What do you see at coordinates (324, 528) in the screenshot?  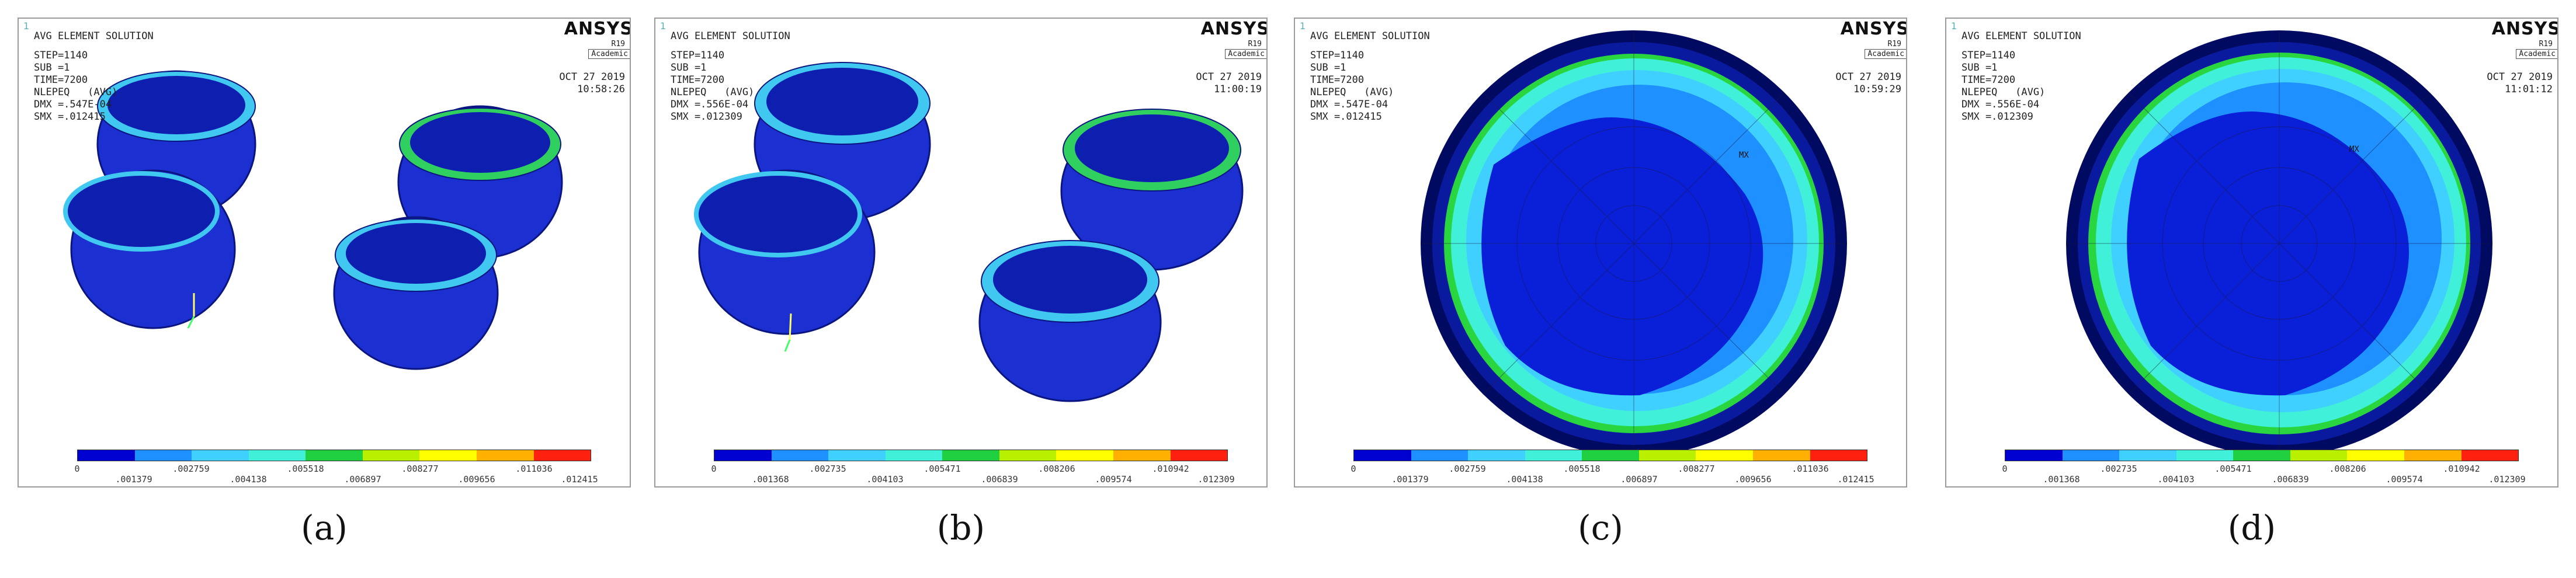 I see `caption-a: (a)` at bounding box center [324, 528].